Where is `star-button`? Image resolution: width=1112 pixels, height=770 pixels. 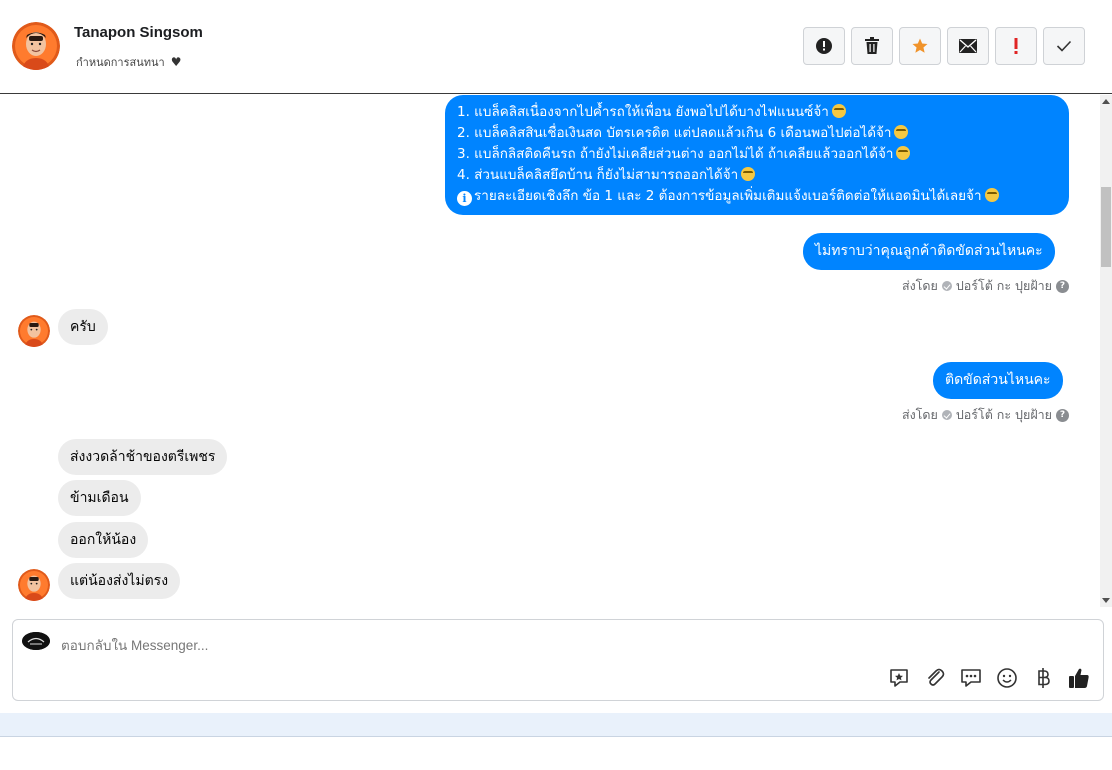 star-button is located at coordinates (920, 46).